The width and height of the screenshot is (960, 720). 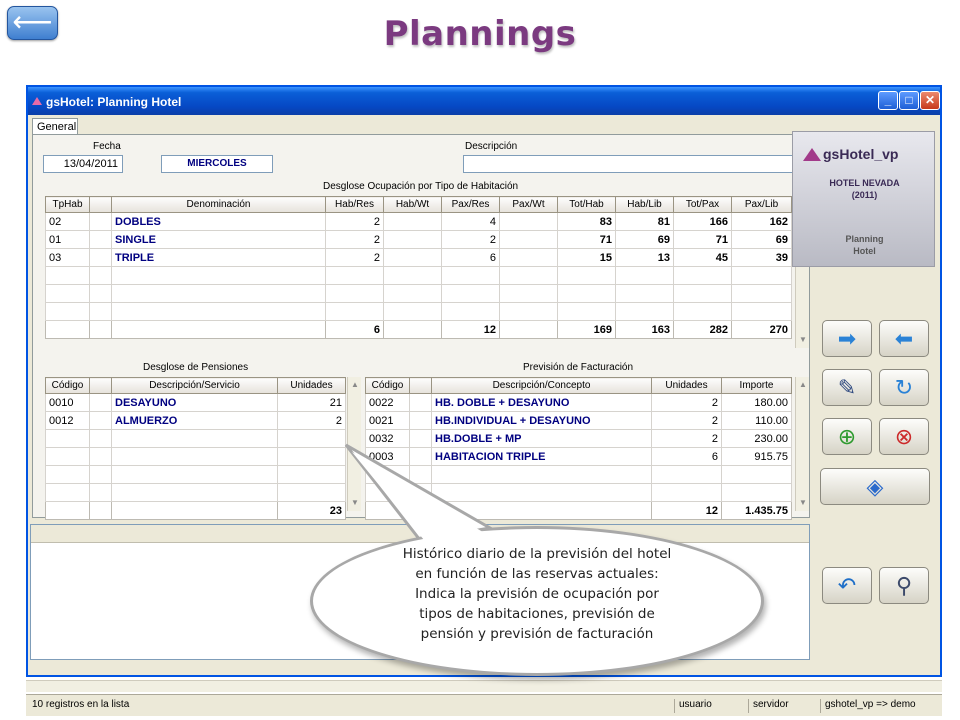 What do you see at coordinates (67, 257) in the screenshot?
I see `cell-tphab: 03` at bounding box center [67, 257].